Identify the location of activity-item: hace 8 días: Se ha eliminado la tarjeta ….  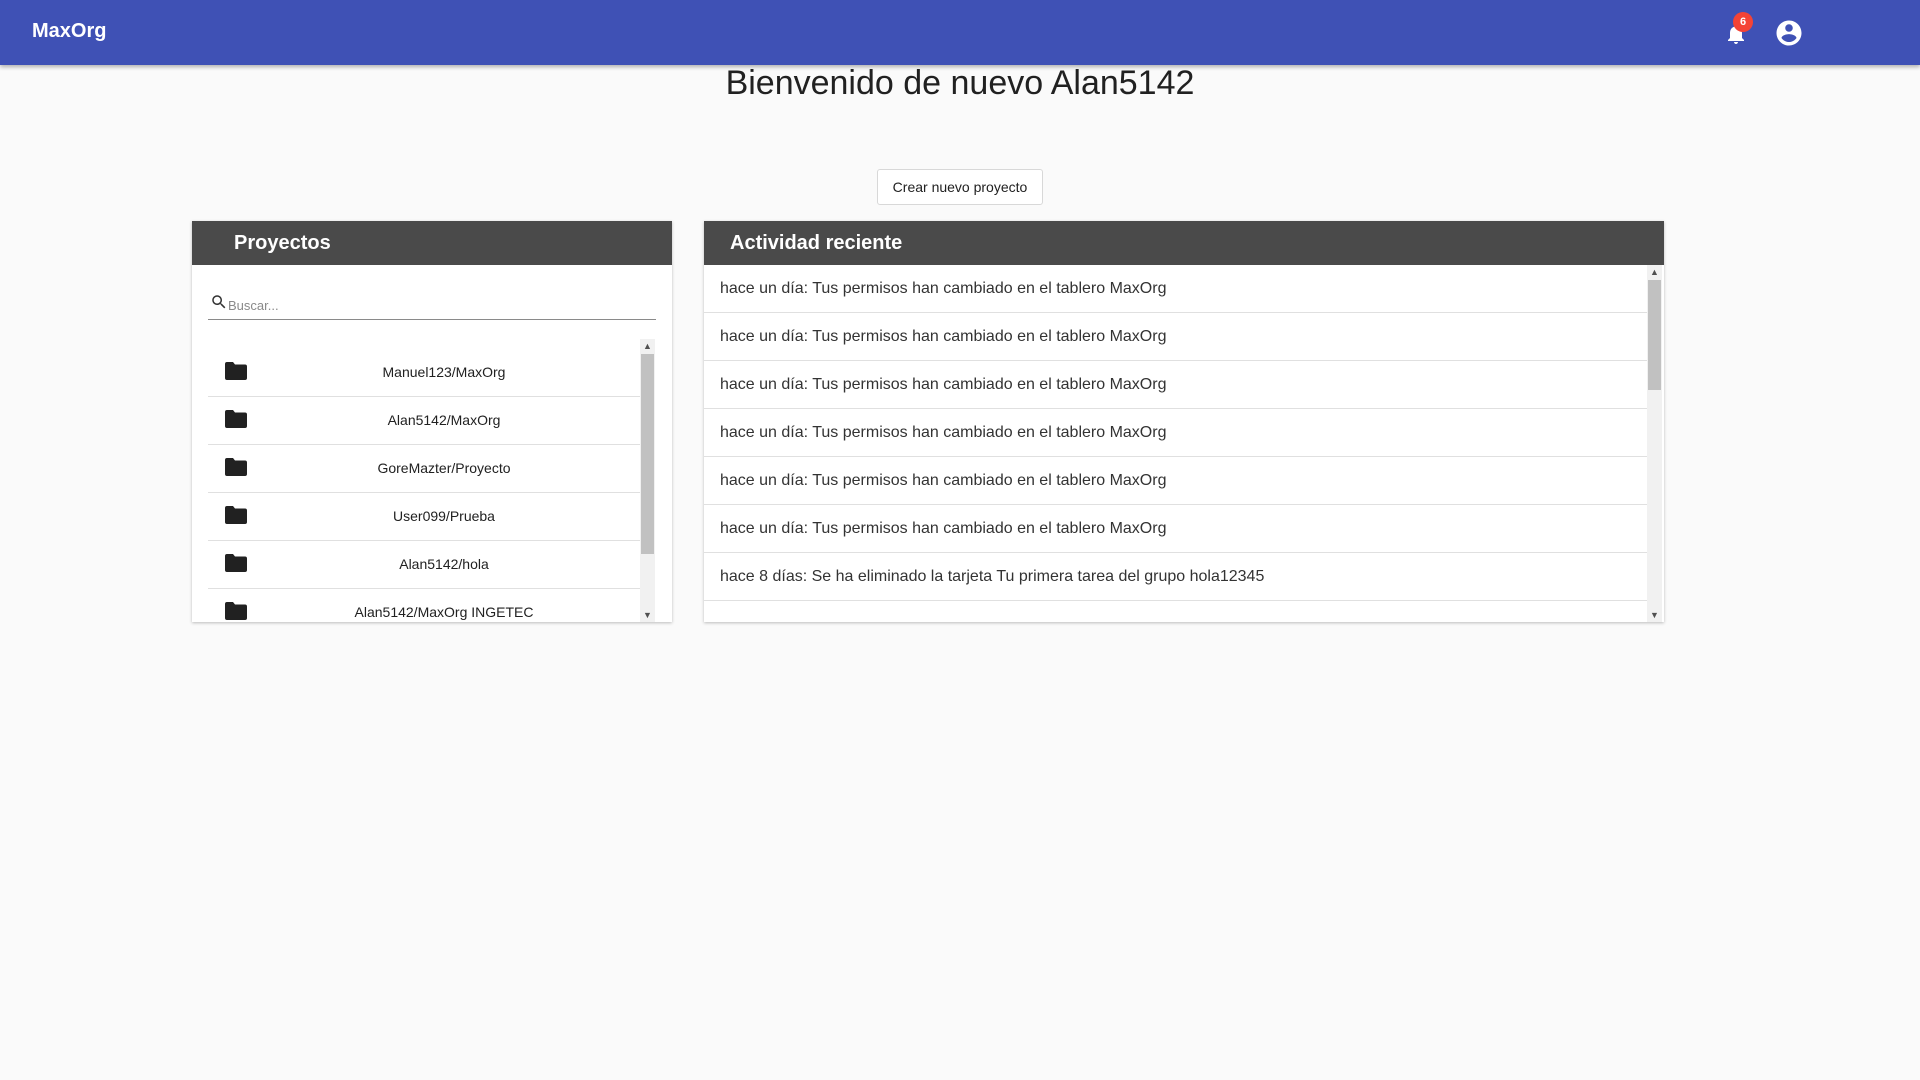
(1175, 577).